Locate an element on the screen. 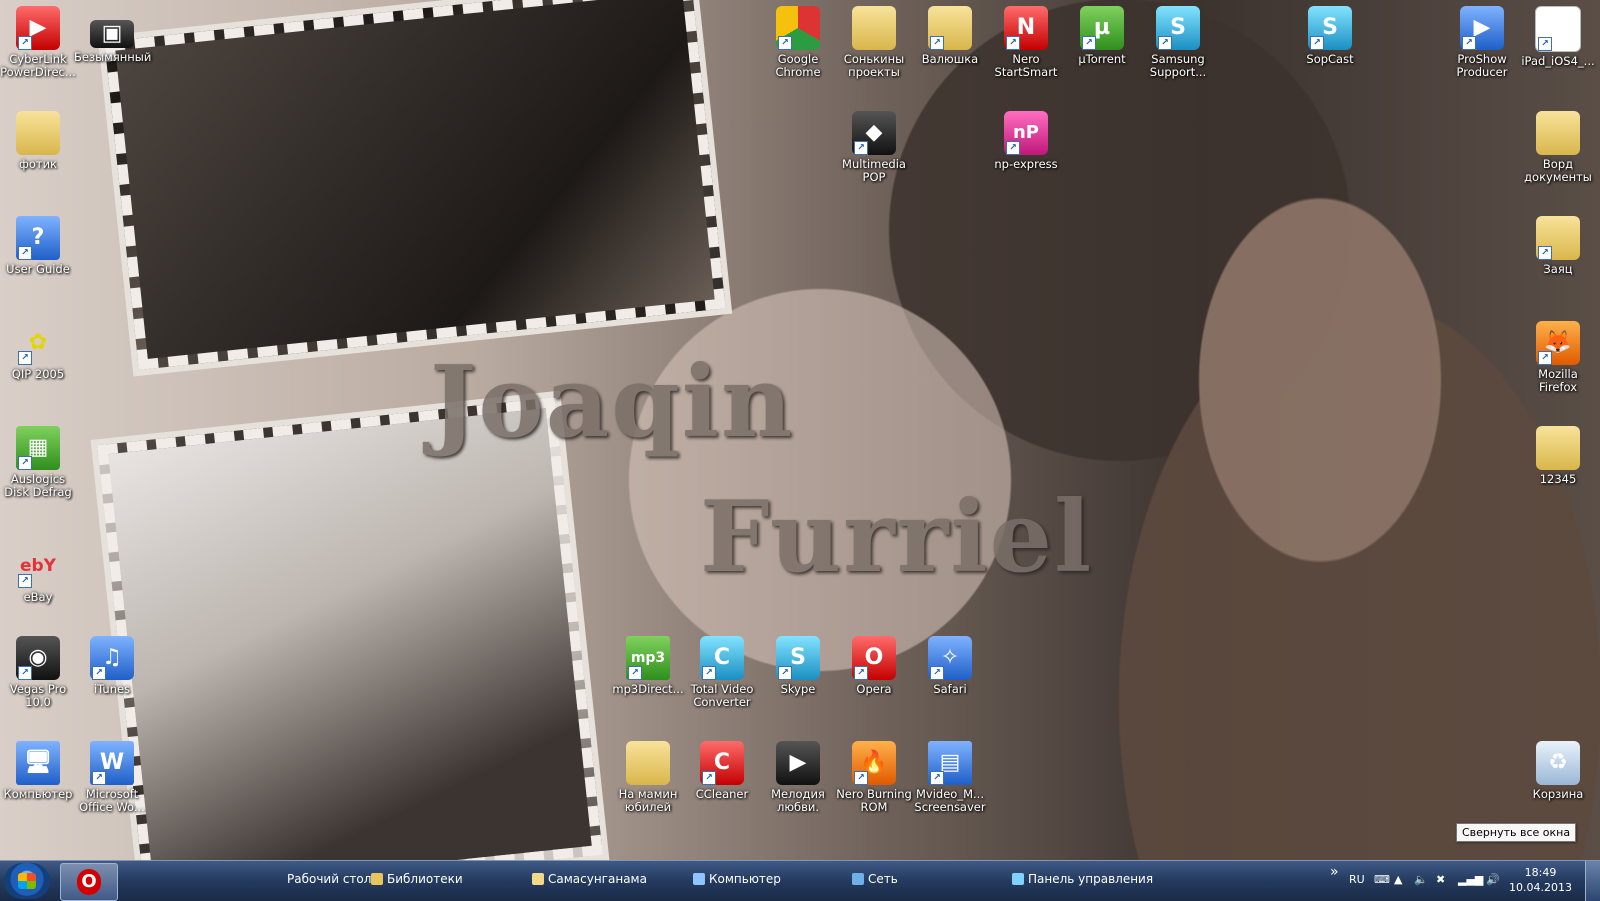 This screenshot has height=901, width=1600. desktop-icon-label: SopCast is located at coordinates (1330, 59).